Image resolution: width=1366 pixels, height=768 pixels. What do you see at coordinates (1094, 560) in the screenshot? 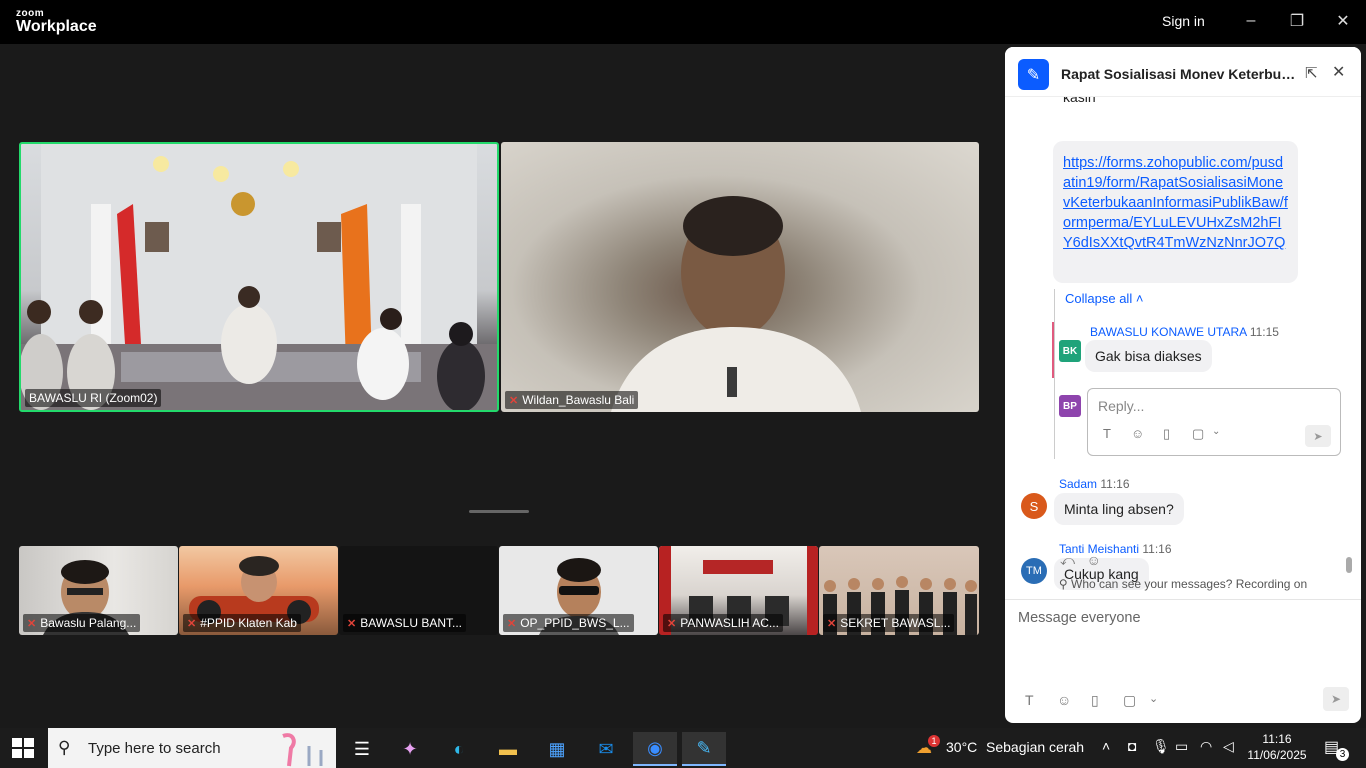
I see `add-reaction-icon: ☺` at bounding box center [1094, 560].